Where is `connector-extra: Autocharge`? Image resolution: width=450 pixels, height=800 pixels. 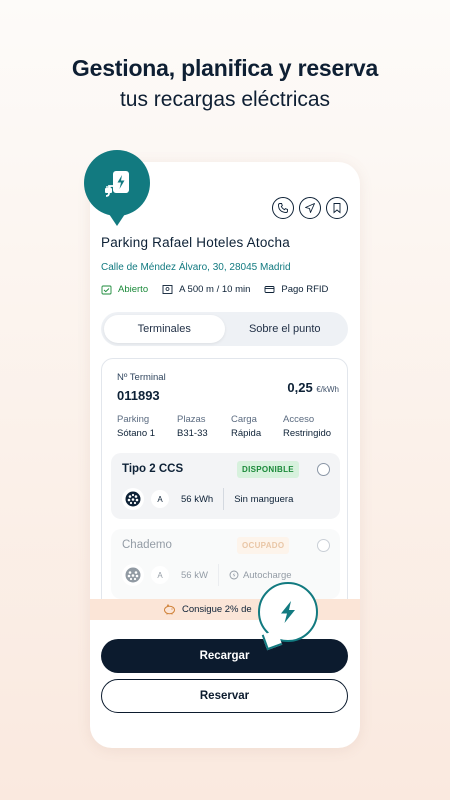 connector-extra: Autocharge is located at coordinates (260, 575).